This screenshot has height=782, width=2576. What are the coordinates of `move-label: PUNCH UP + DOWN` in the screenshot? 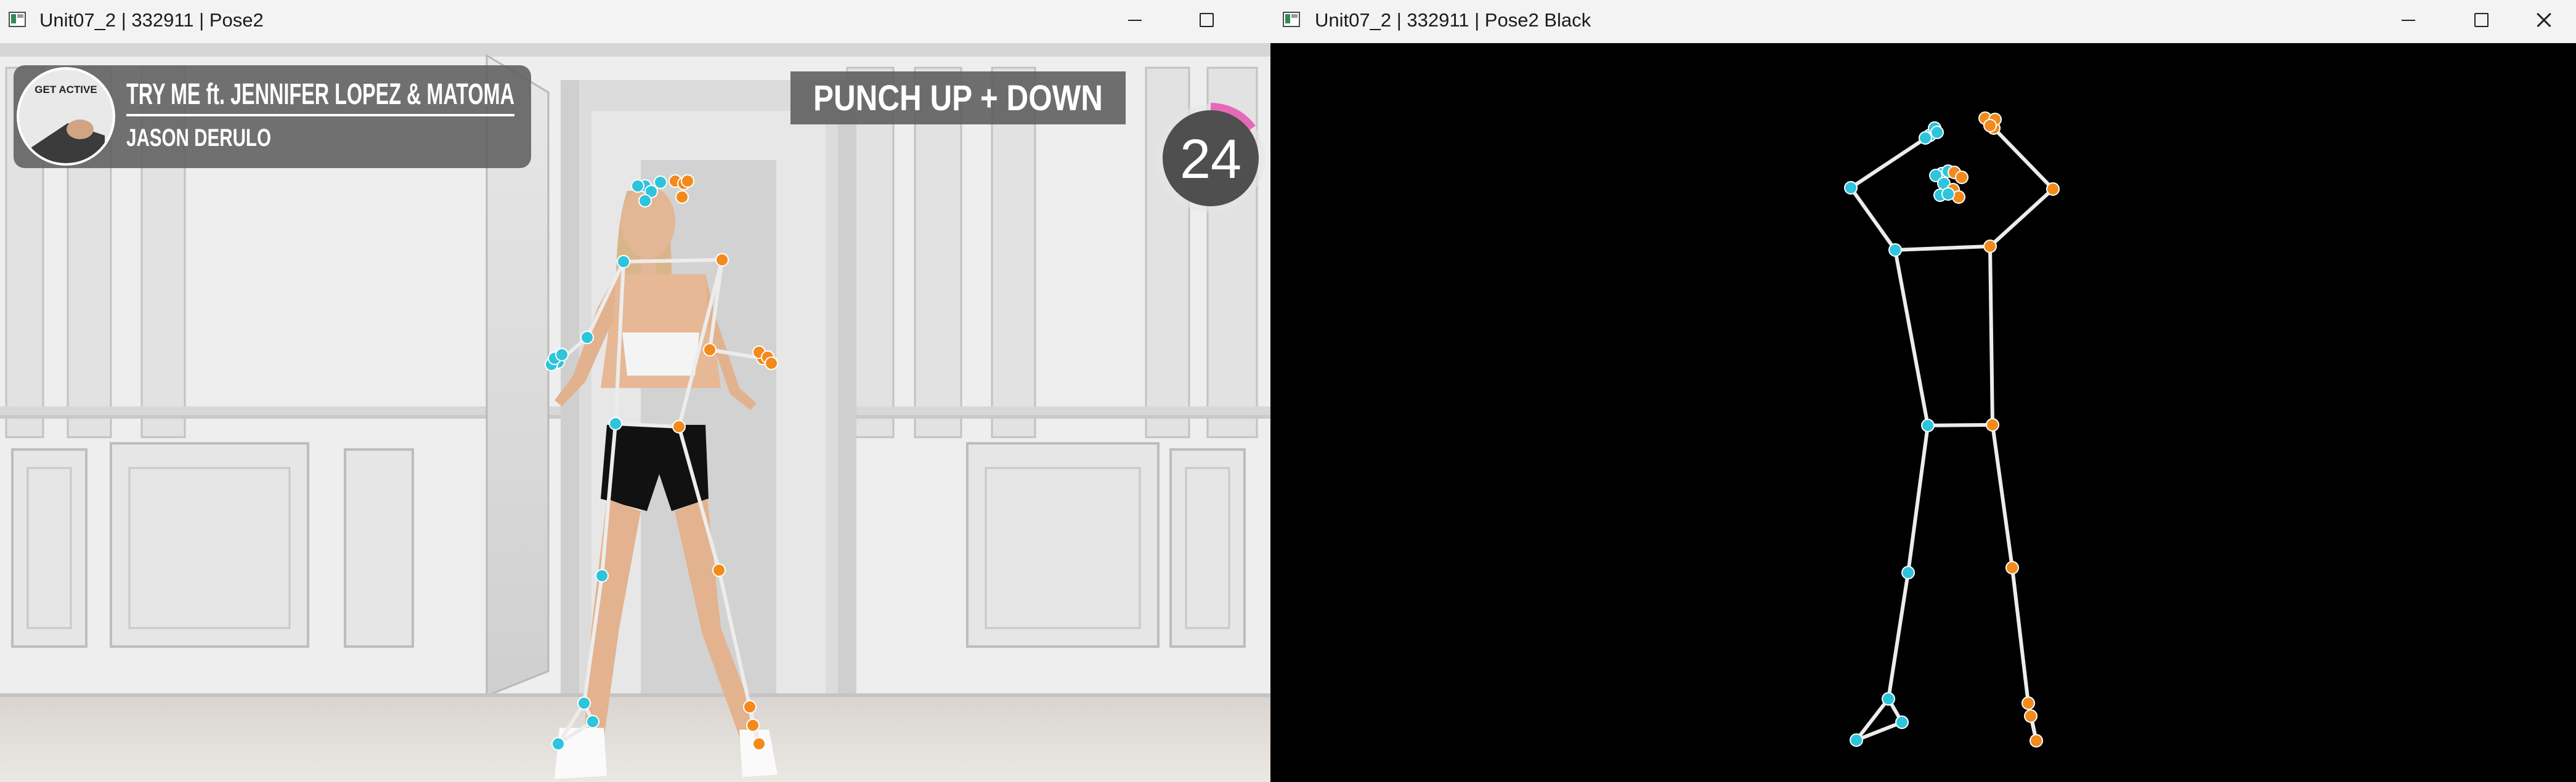 It's located at (958, 98).